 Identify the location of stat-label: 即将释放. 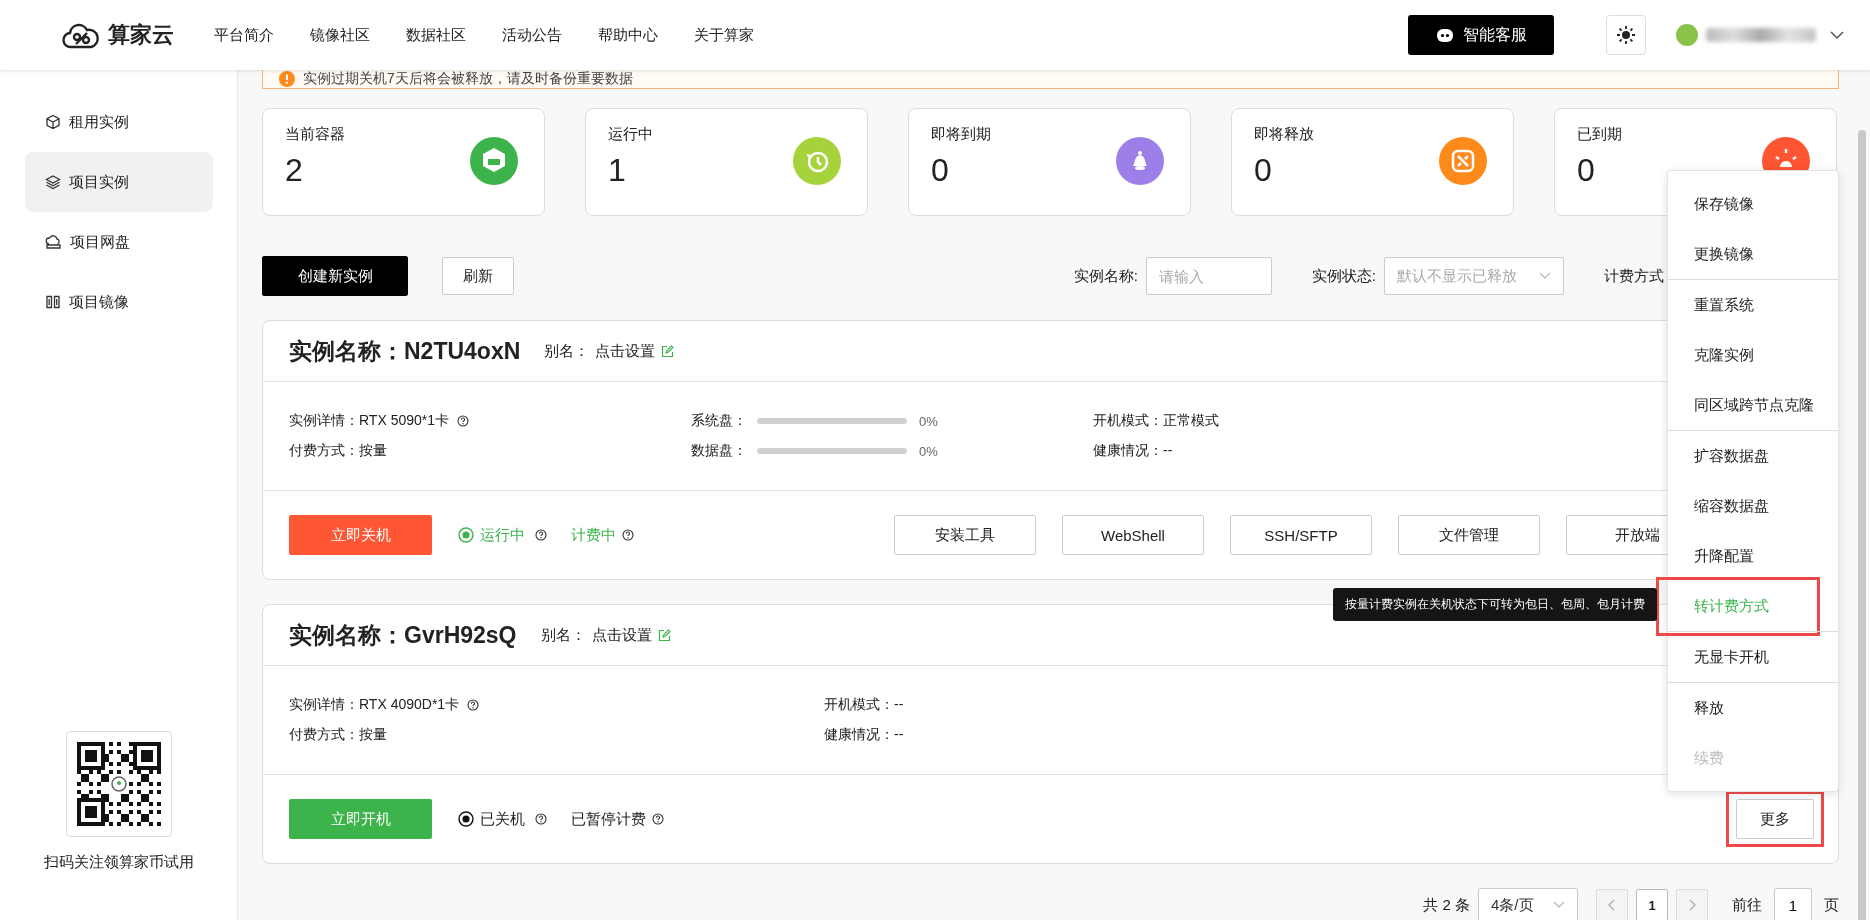
(1284, 134).